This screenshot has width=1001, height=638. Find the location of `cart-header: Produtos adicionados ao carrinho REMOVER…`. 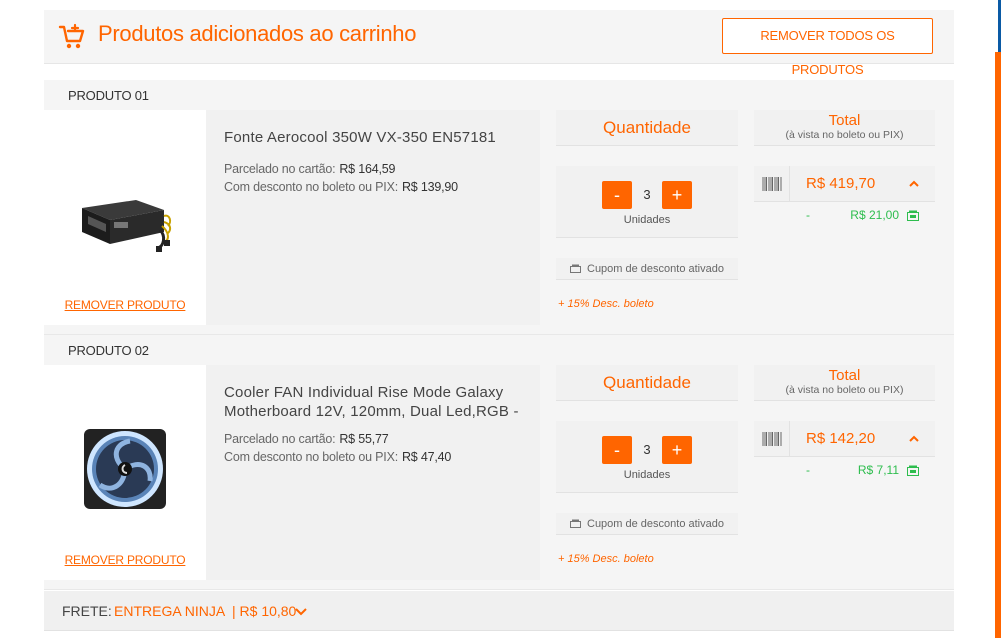

cart-header: Produtos adicionados ao carrinho REMOVER… is located at coordinates (499, 43).